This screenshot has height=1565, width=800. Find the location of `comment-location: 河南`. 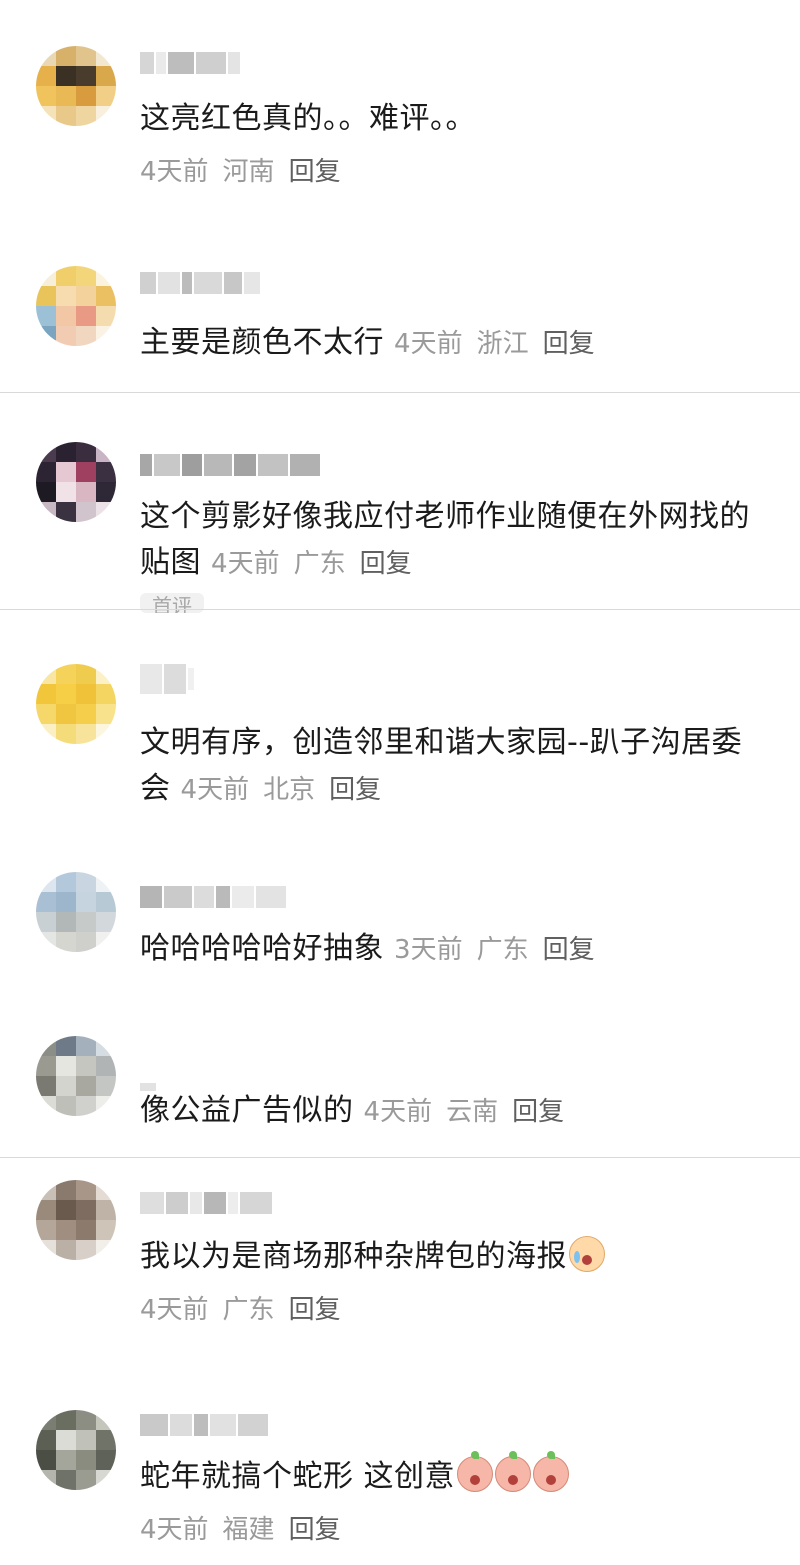

comment-location: 河南 is located at coordinates (248, 172).